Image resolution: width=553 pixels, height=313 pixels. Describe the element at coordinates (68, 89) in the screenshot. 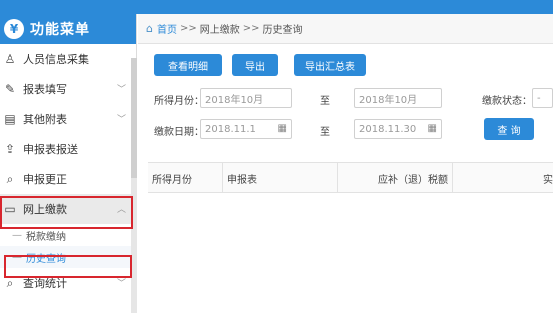

I see `sidebar-item-report-fill: ✎ 报表填写 ﹀` at that location.